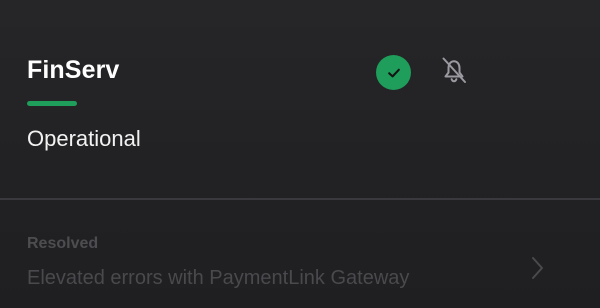  What do you see at coordinates (538, 268) in the screenshot?
I see `chevron-right-icon` at bounding box center [538, 268].